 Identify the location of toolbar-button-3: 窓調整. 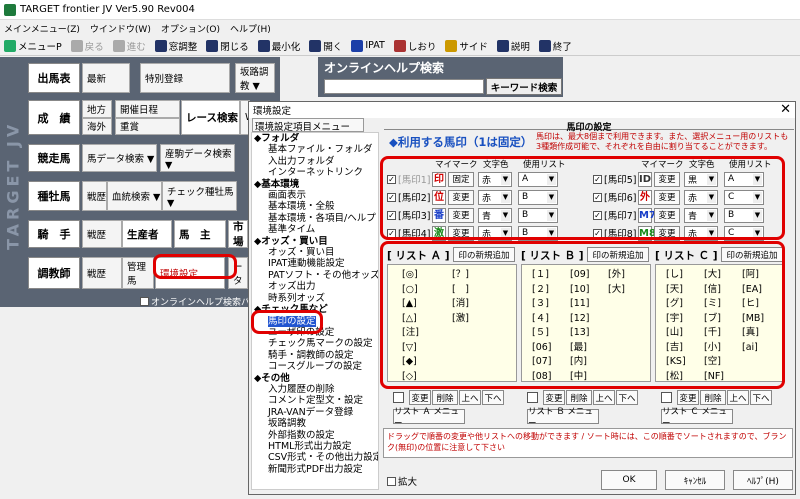
(176, 46).